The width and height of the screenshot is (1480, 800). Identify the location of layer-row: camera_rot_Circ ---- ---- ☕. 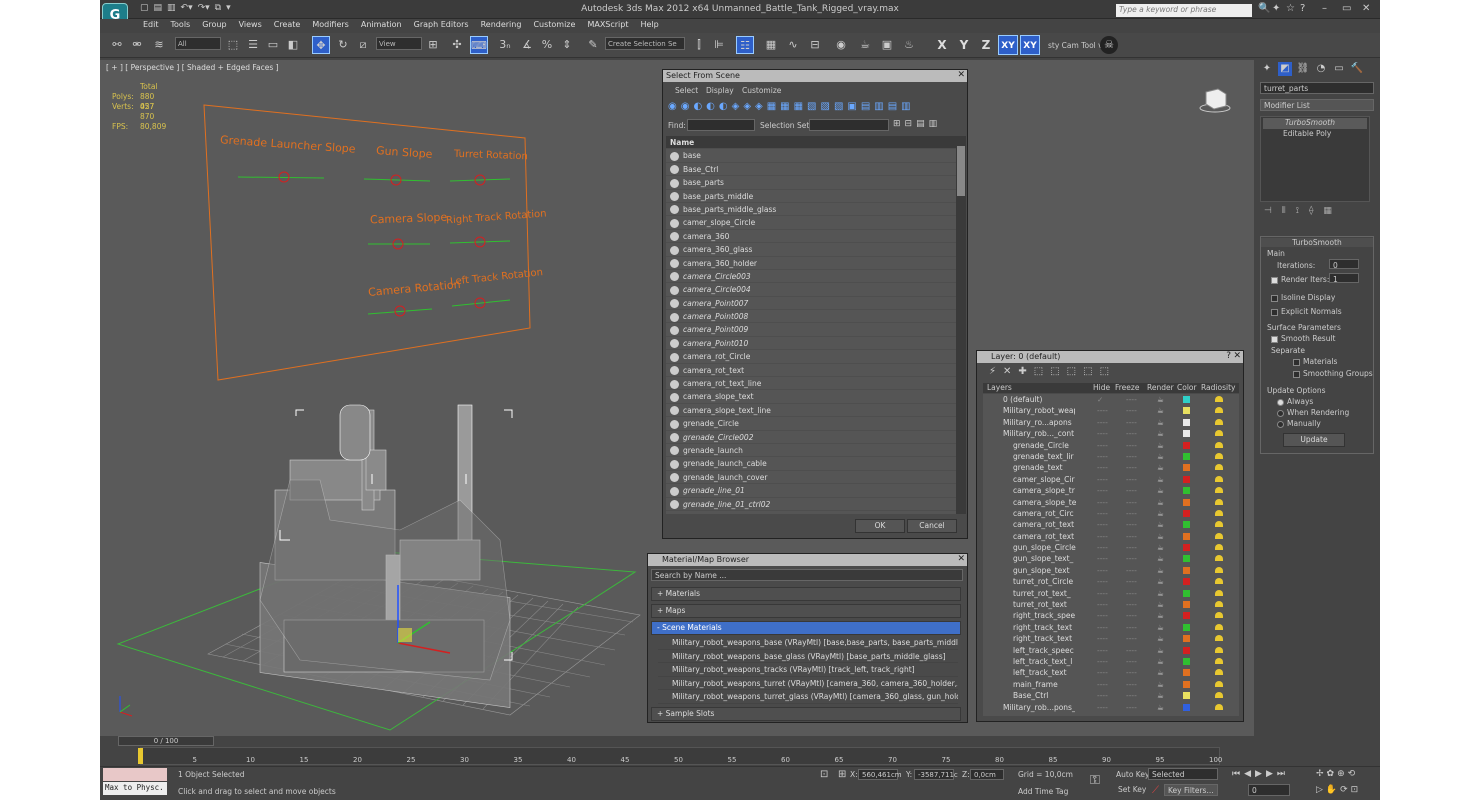
(1111, 513).